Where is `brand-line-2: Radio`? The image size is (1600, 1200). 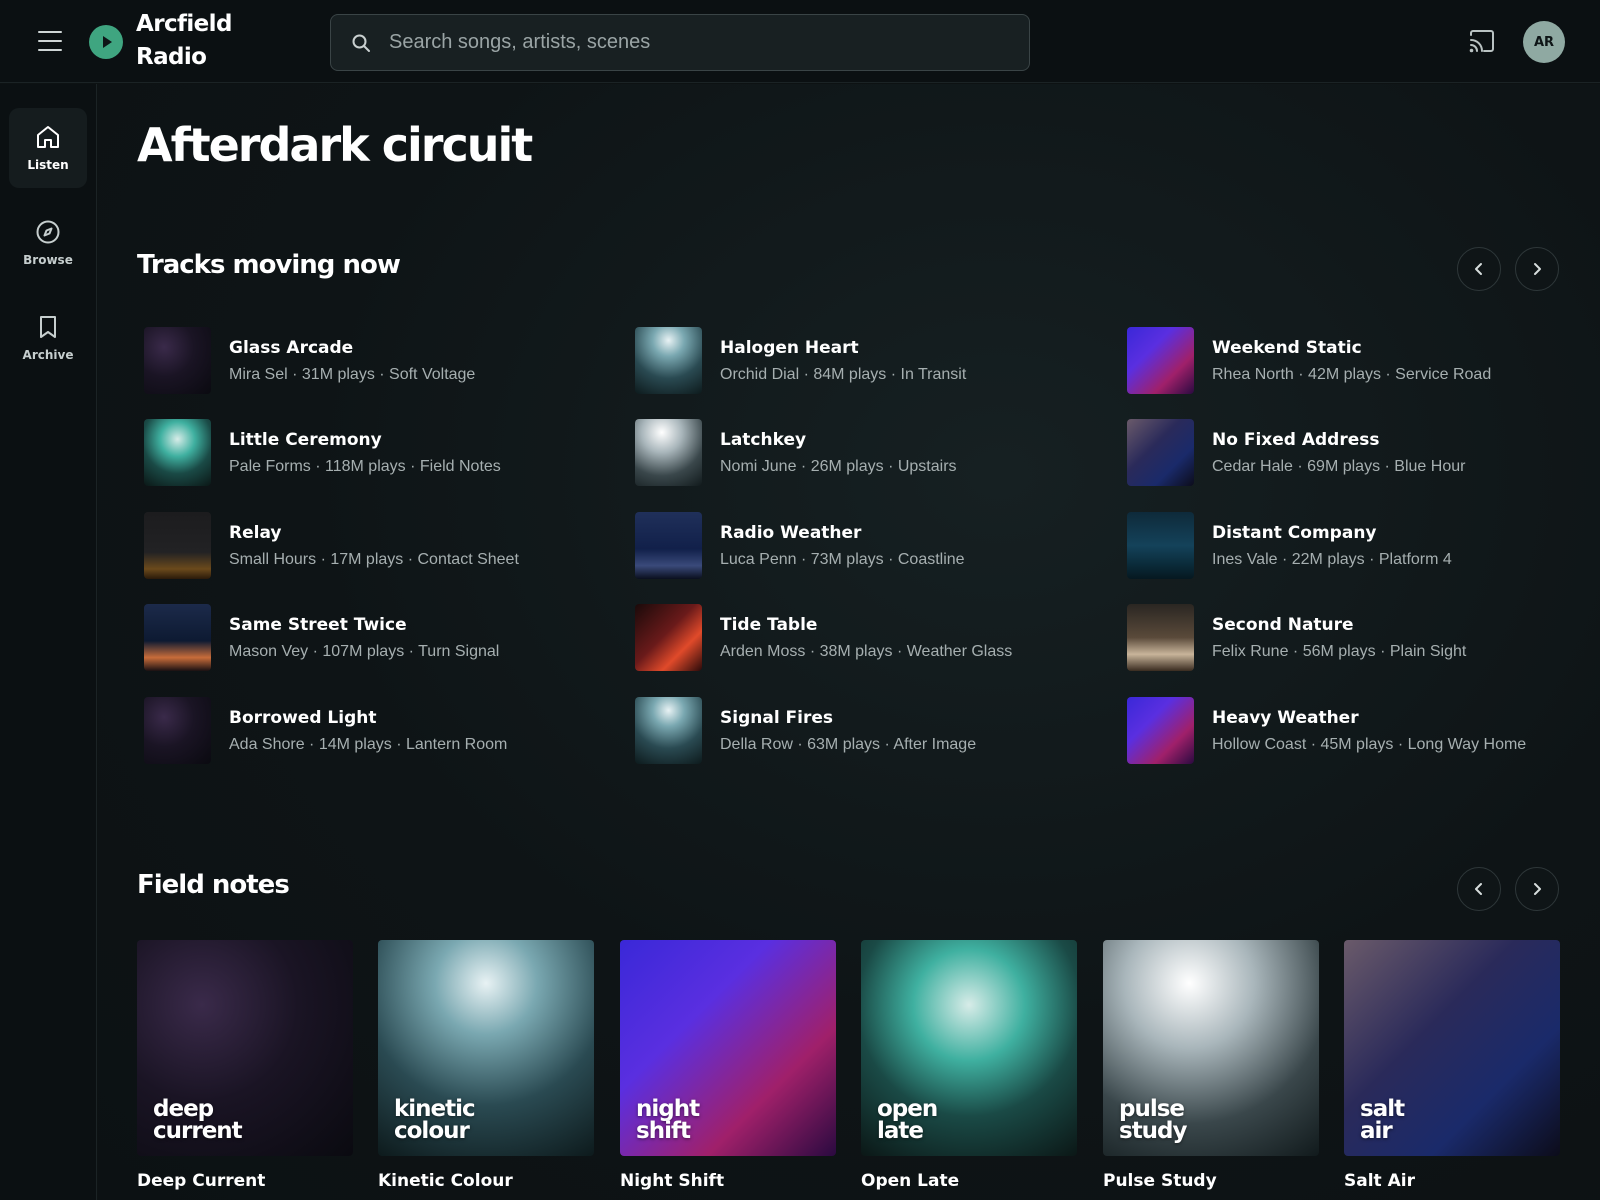 brand-line-2: Radio is located at coordinates (171, 57).